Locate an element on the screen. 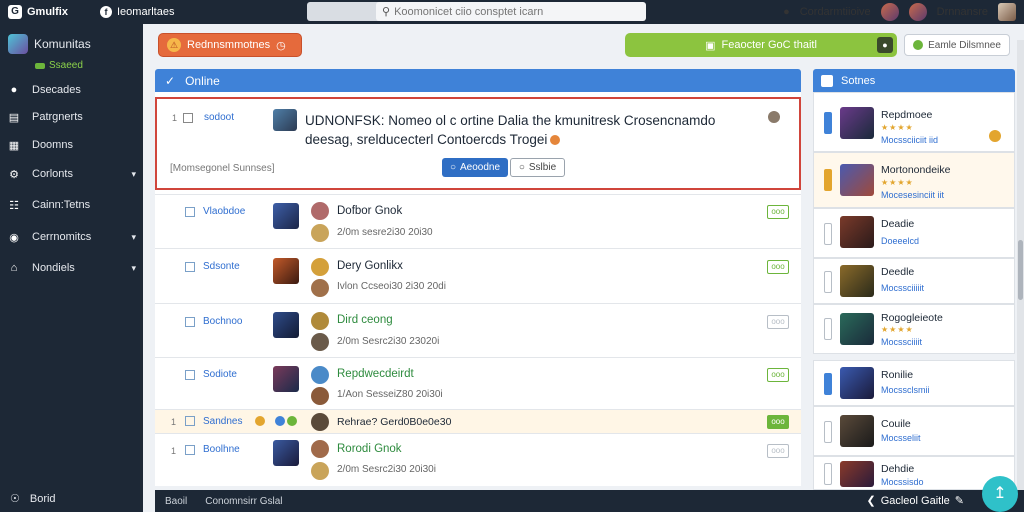  sidebar-item-4: ⚙ Corlonts ▾ is located at coordinates (72, 174).